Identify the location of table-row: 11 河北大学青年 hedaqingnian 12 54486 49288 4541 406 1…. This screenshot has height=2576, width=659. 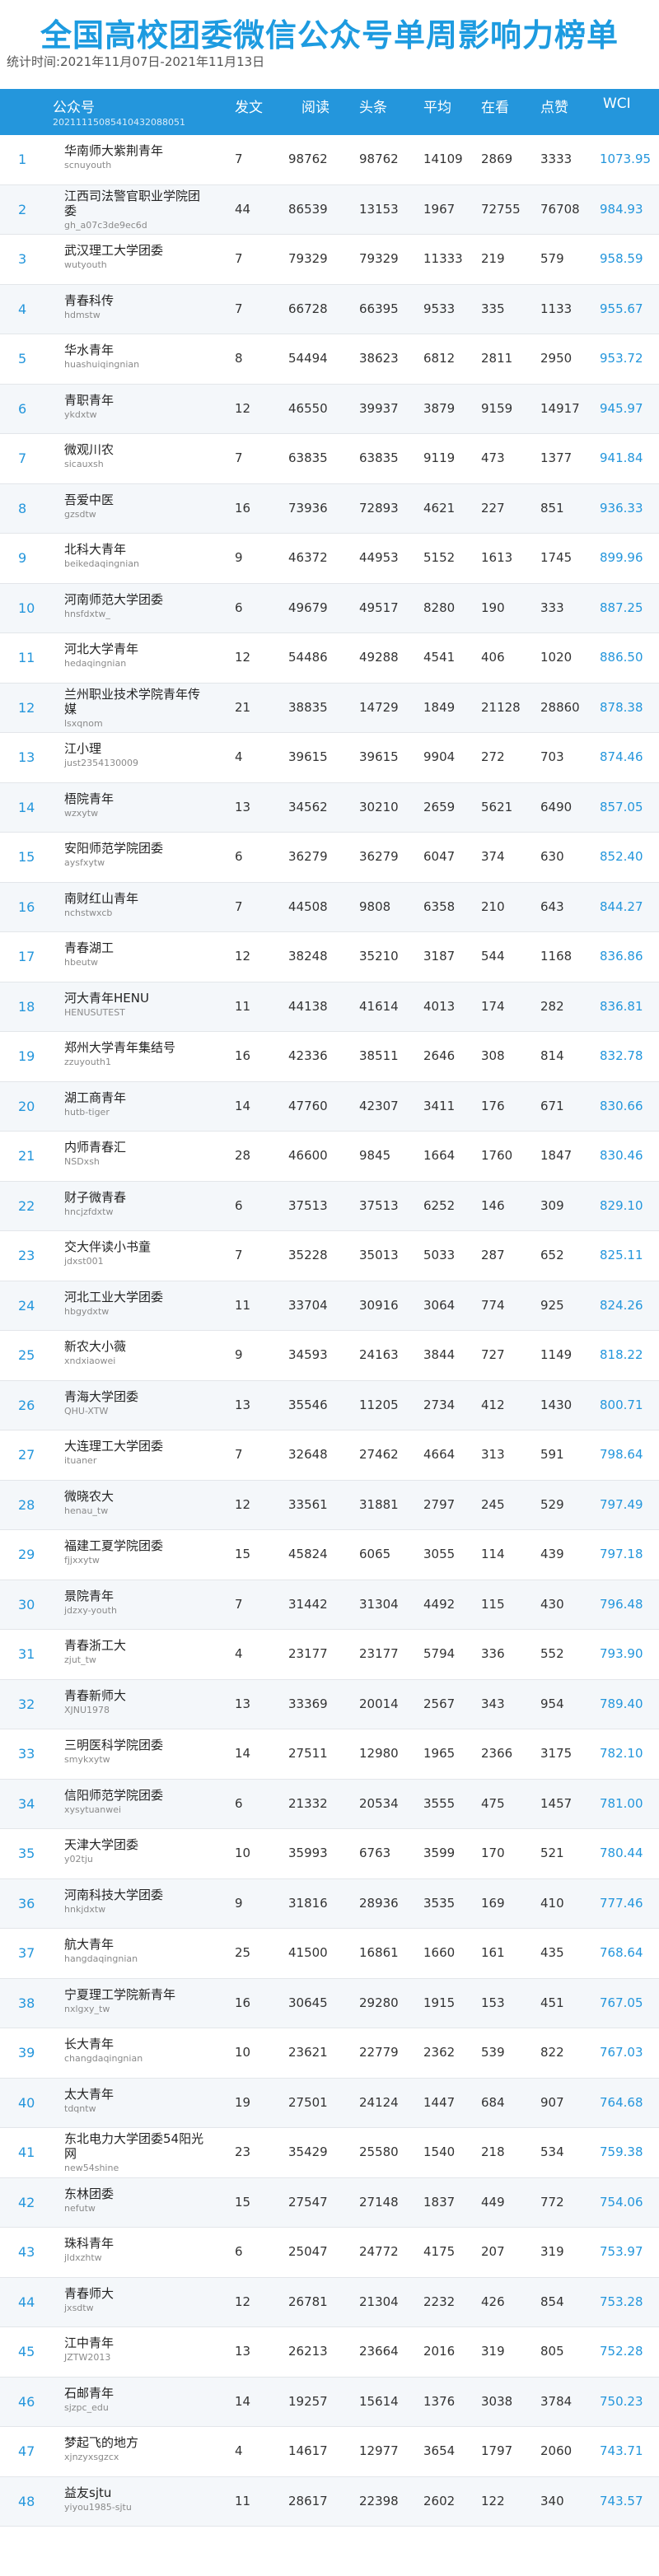
(329, 658).